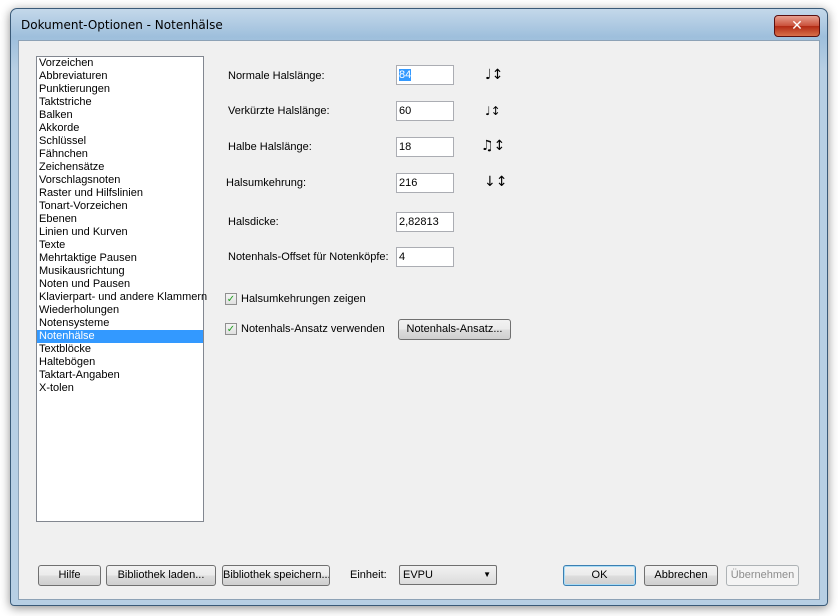 This screenshot has width=838, height=616. What do you see at coordinates (425, 183) in the screenshot?
I see `reversal-input: 216` at bounding box center [425, 183].